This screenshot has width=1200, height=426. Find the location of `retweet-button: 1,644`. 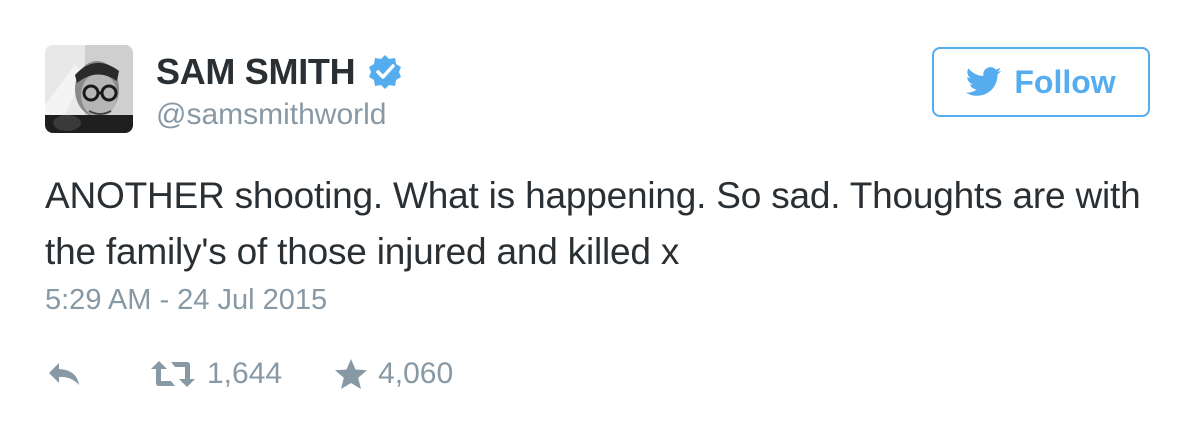

retweet-button: 1,644 is located at coordinates (215, 374).